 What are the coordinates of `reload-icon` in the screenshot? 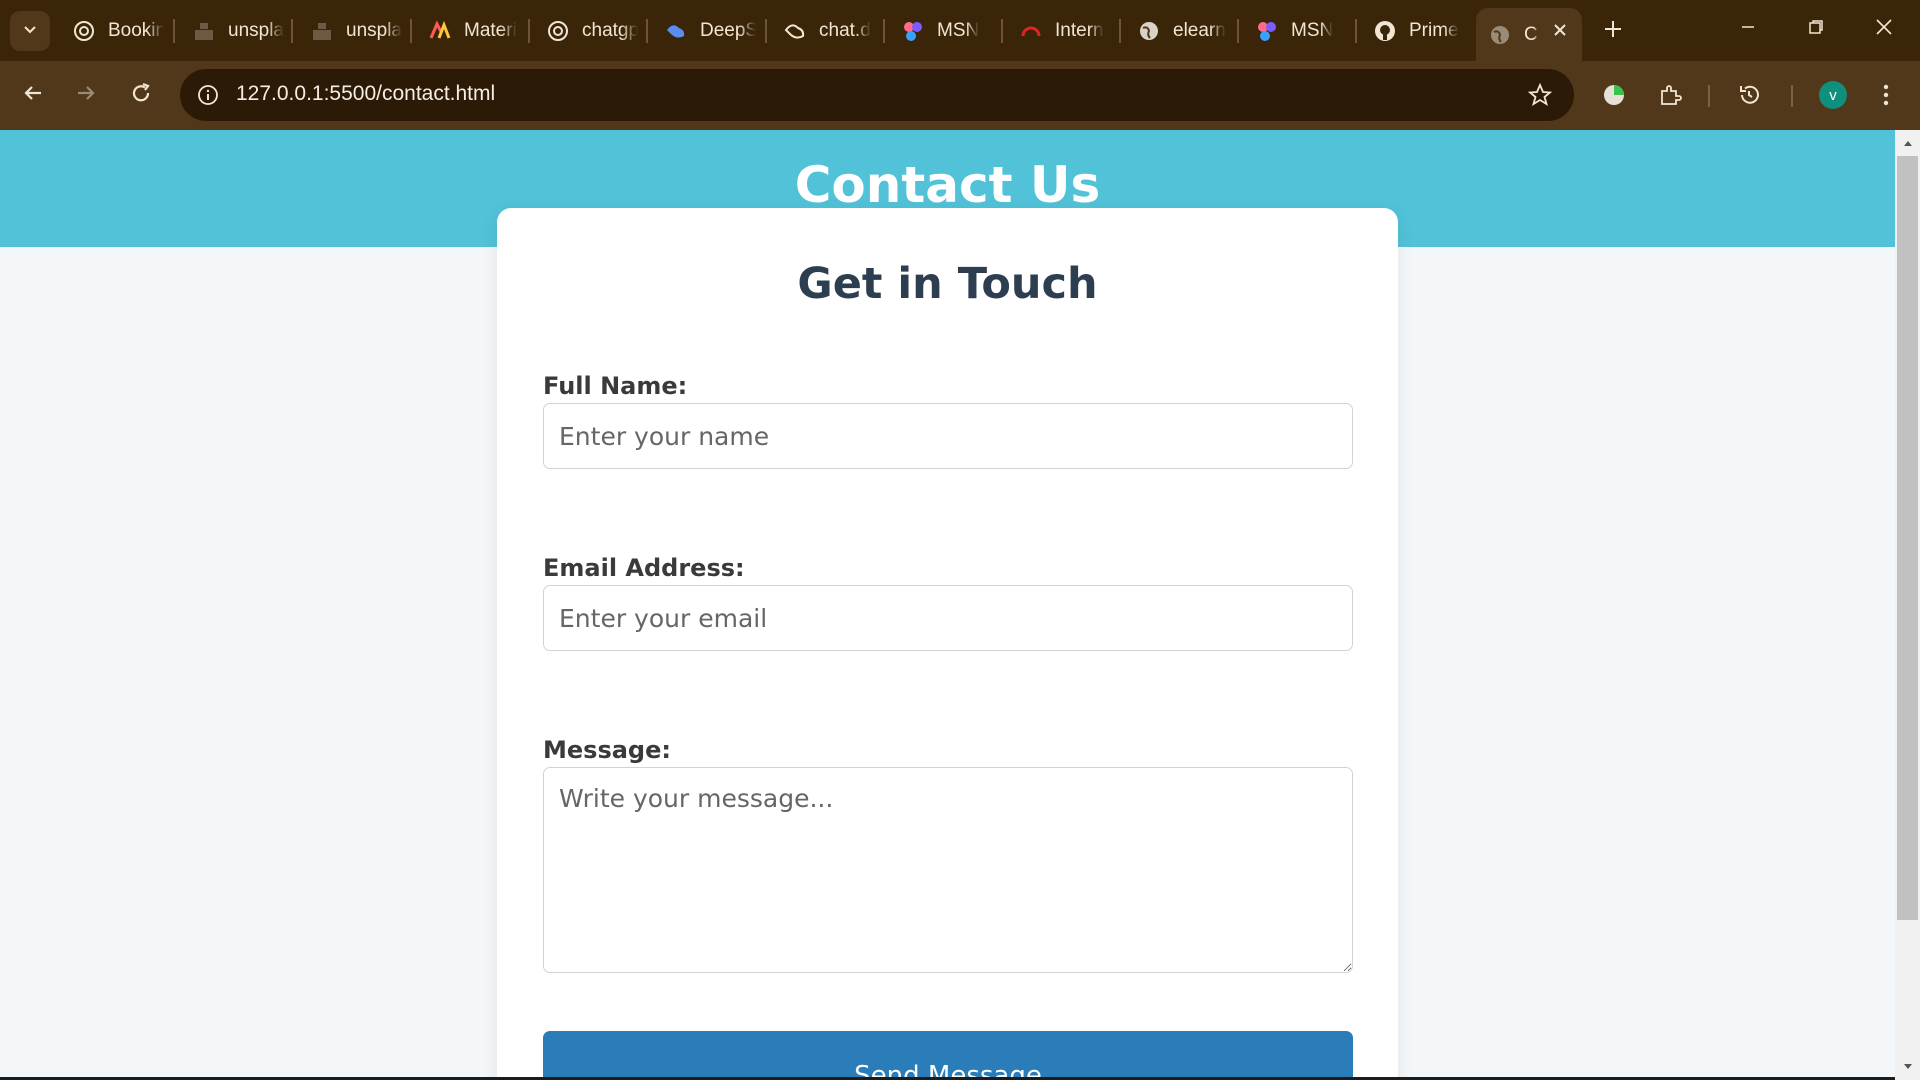 It's located at (141, 95).